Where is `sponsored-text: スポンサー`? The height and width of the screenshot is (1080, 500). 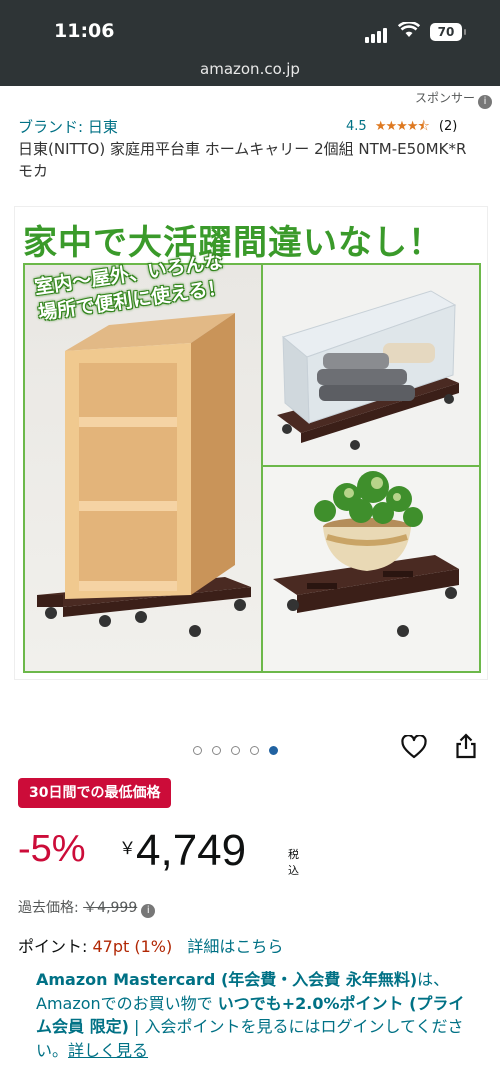
sponsored-text: スポンサー is located at coordinates (444, 98).